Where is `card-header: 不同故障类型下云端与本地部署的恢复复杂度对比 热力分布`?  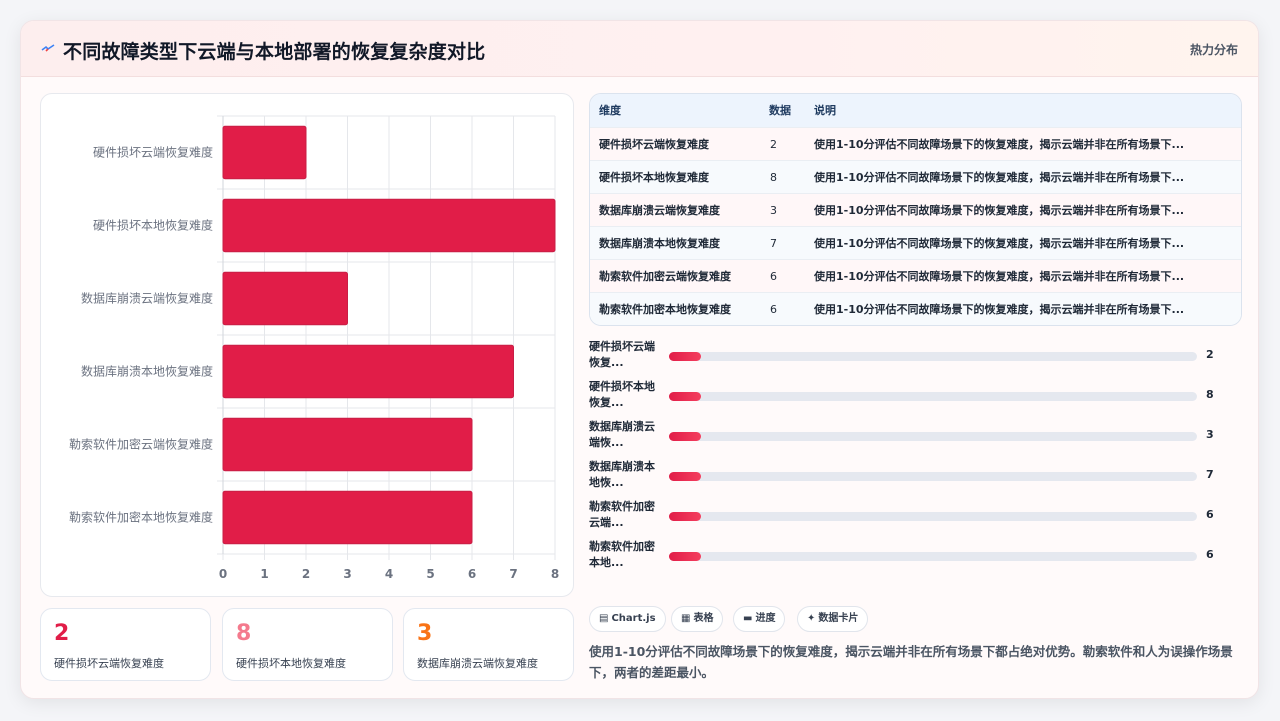 card-header: 不同故障类型下云端与本地部署的恢复复杂度对比 热力分布 is located at coordinates (639, 49).